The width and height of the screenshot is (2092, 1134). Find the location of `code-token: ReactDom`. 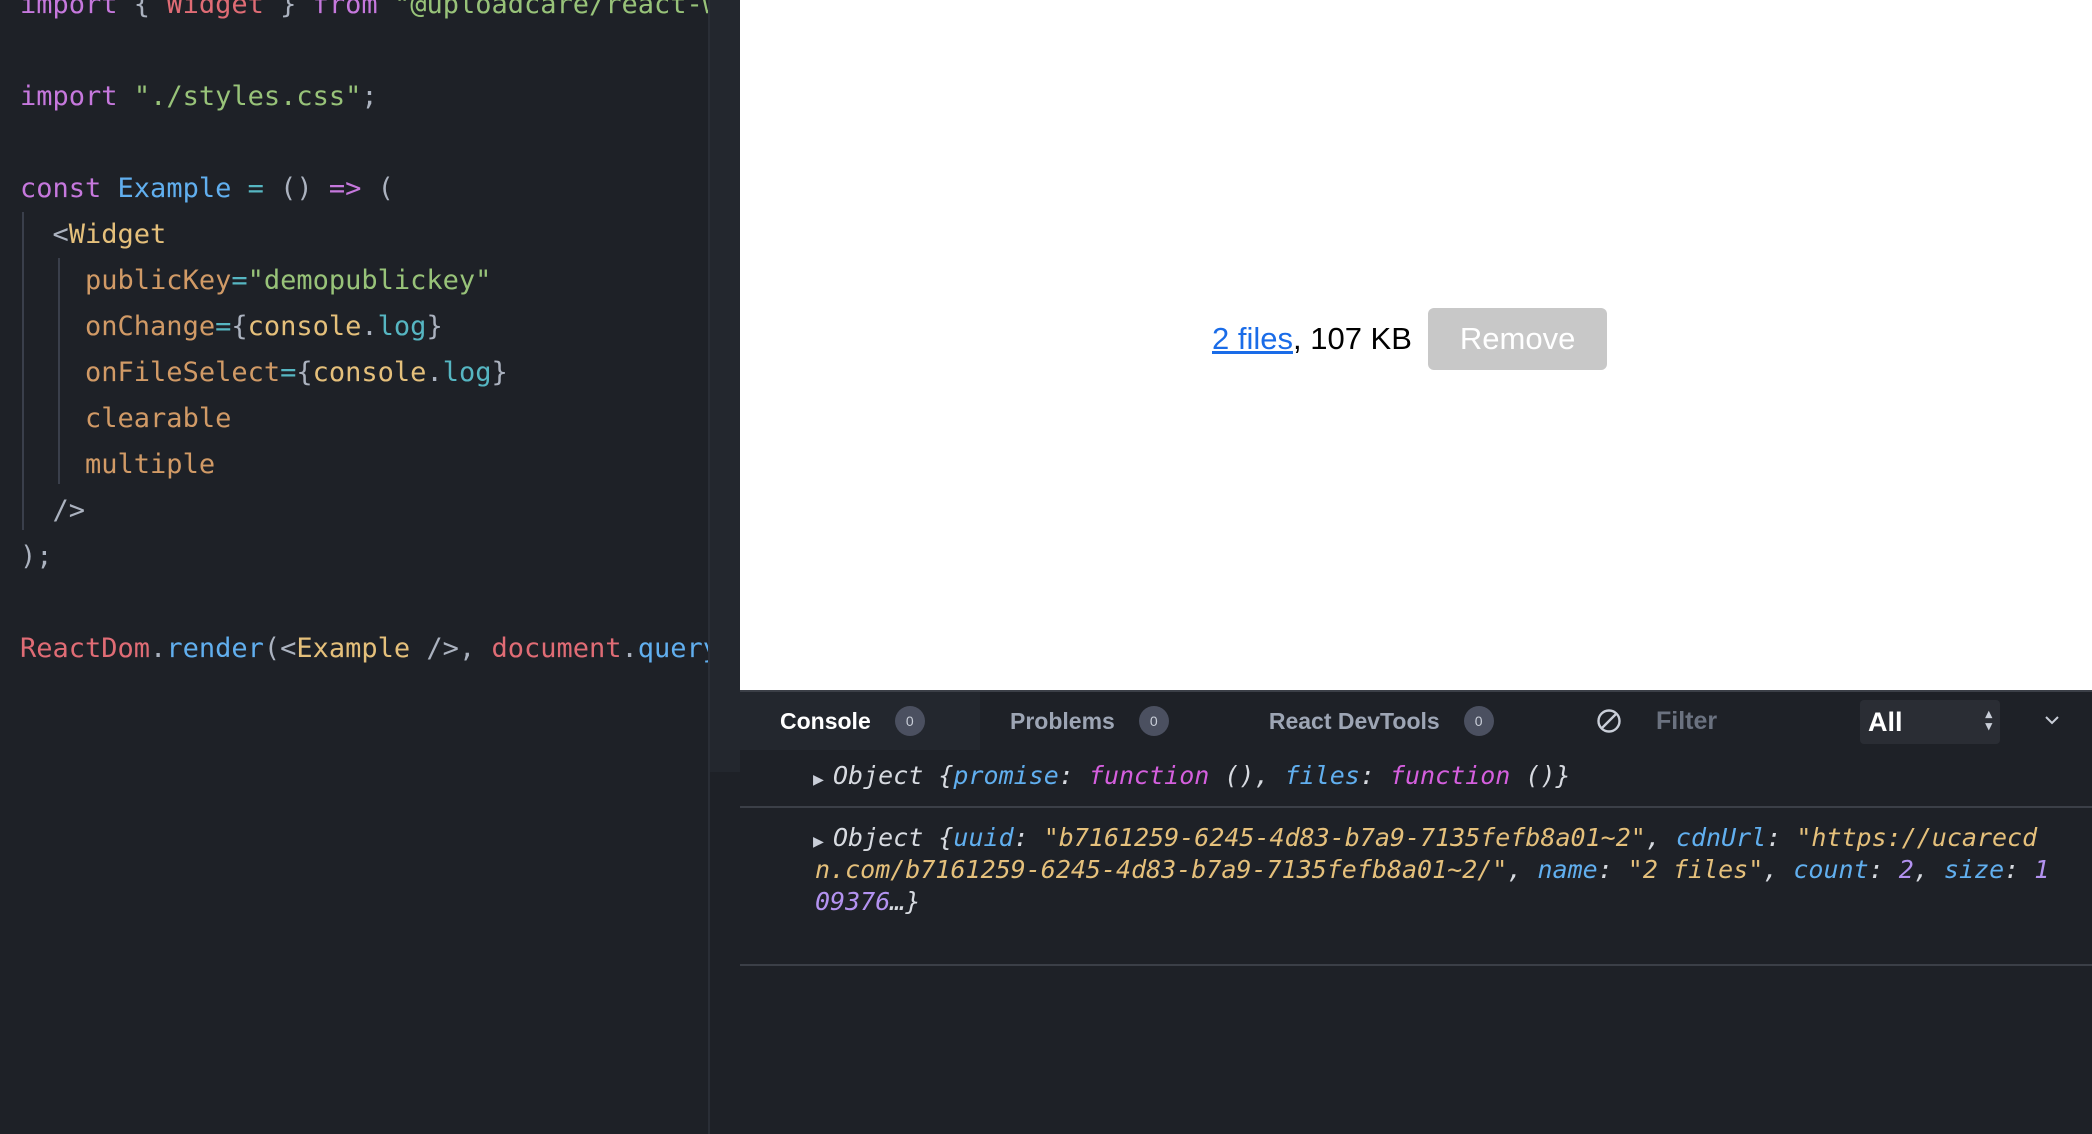

code-token: ReactDom is located at coordinates (85, 648).